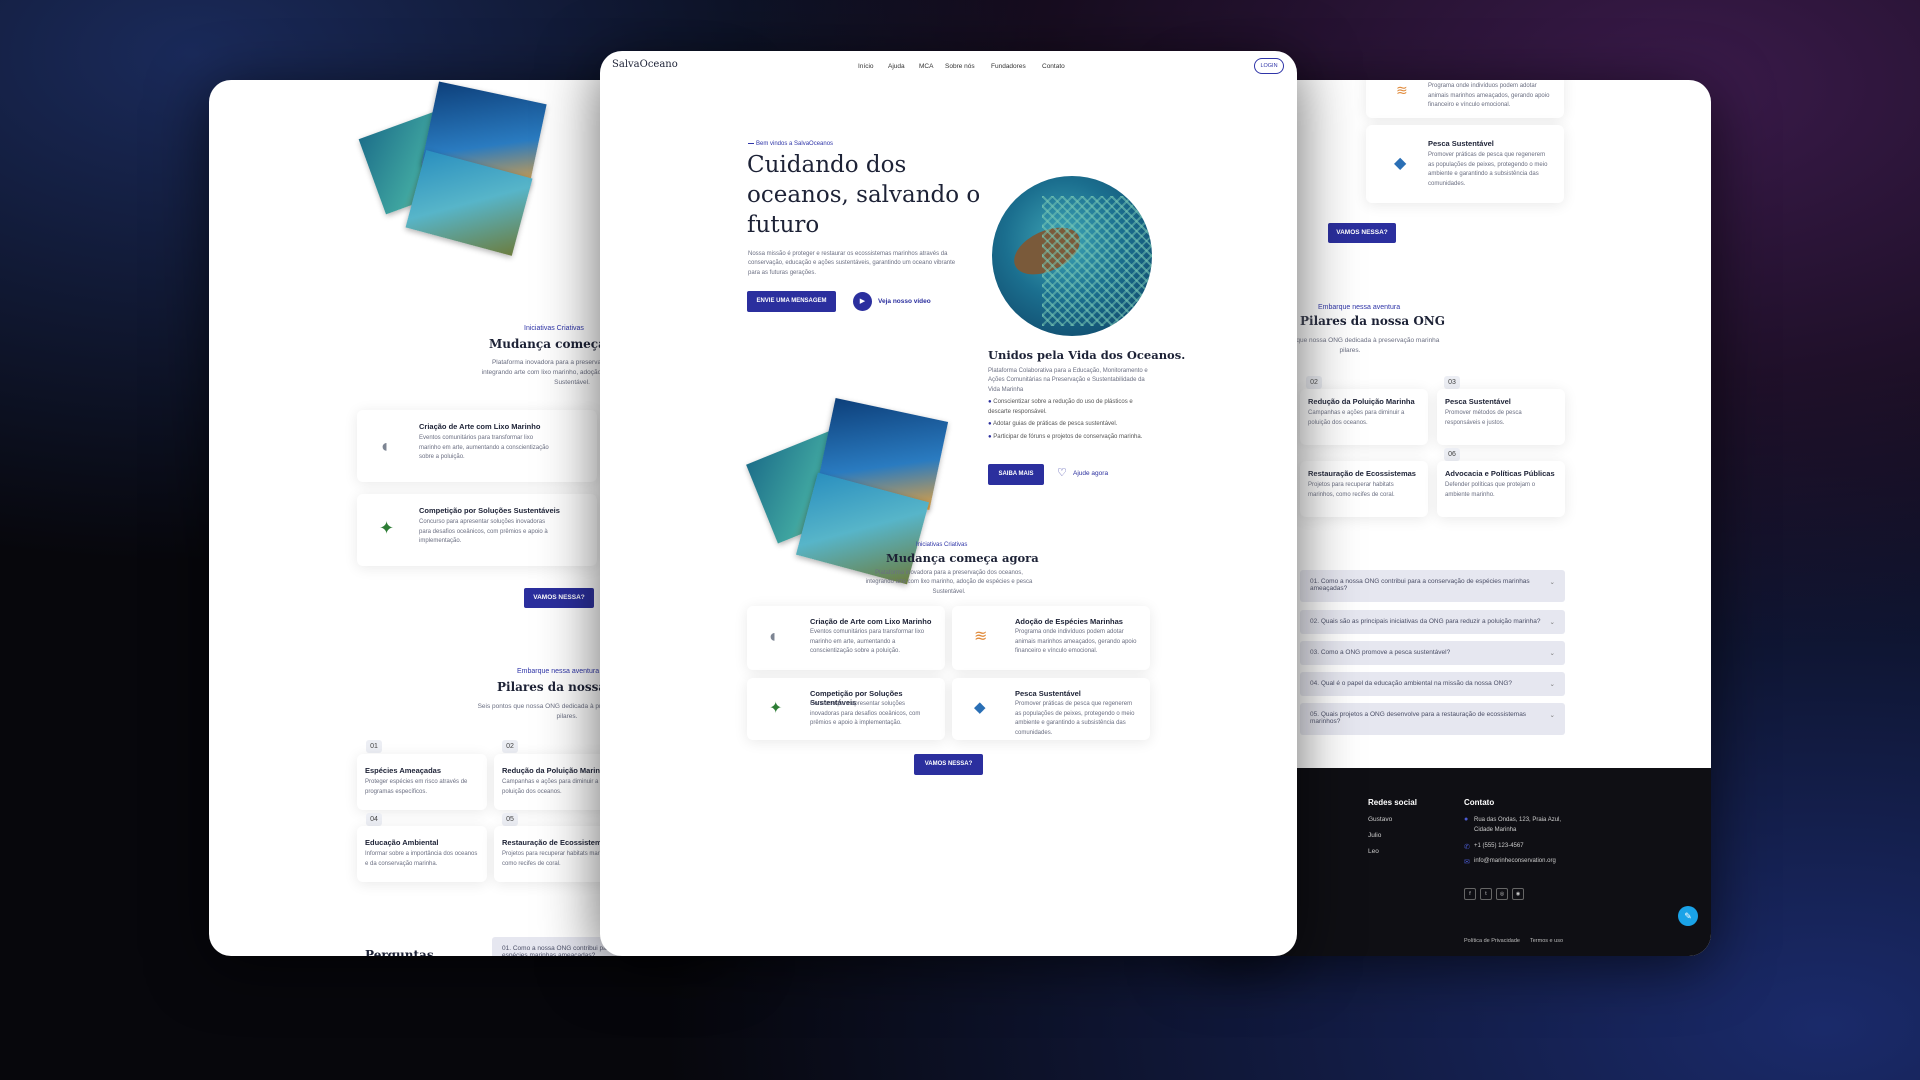 This screenshot has height=1080, width=1920. Describe the element at coordinates (1008, 66) in the screenshot. I see `nav-fundadores: Fundadores` at that location.